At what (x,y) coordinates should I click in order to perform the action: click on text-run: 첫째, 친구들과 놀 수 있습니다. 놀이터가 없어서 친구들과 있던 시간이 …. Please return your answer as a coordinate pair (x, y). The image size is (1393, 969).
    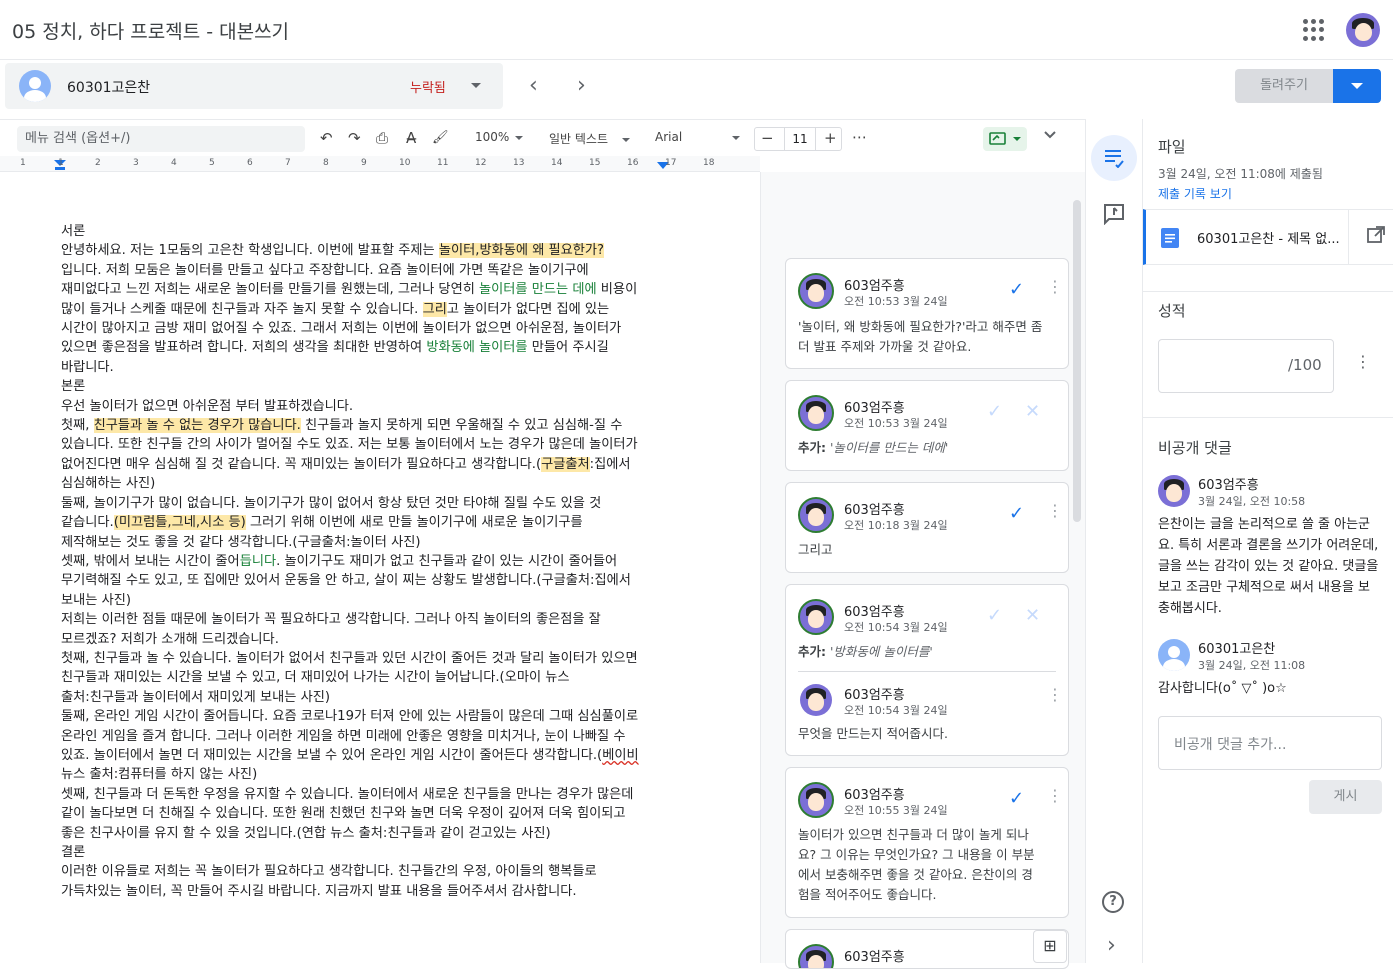
    Looking at the image, I should click on (349, 658).